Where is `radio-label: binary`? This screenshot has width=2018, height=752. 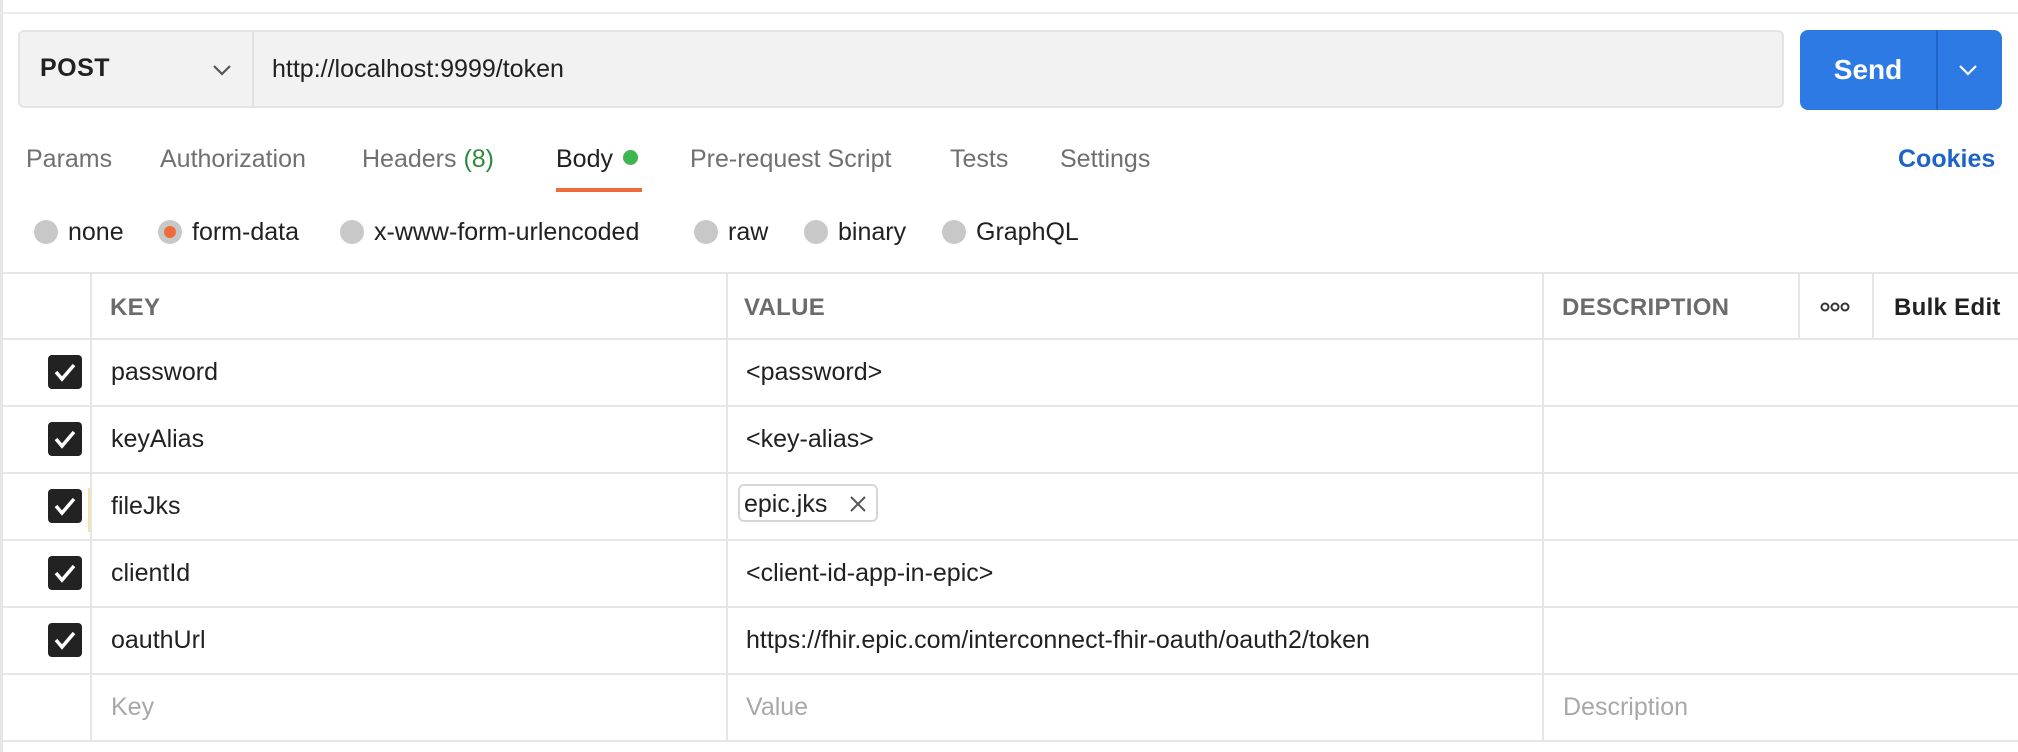
radio-label: binary is located at coordinates (872, 232).